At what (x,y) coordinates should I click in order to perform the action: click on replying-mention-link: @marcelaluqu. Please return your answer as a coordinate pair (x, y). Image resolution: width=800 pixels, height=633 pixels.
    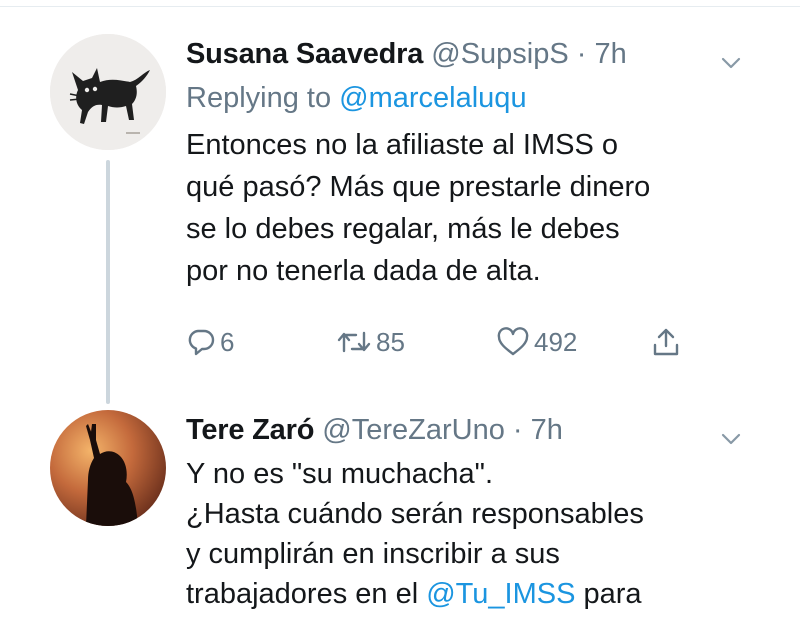
    Looking at the image, I should click on (432, 98).